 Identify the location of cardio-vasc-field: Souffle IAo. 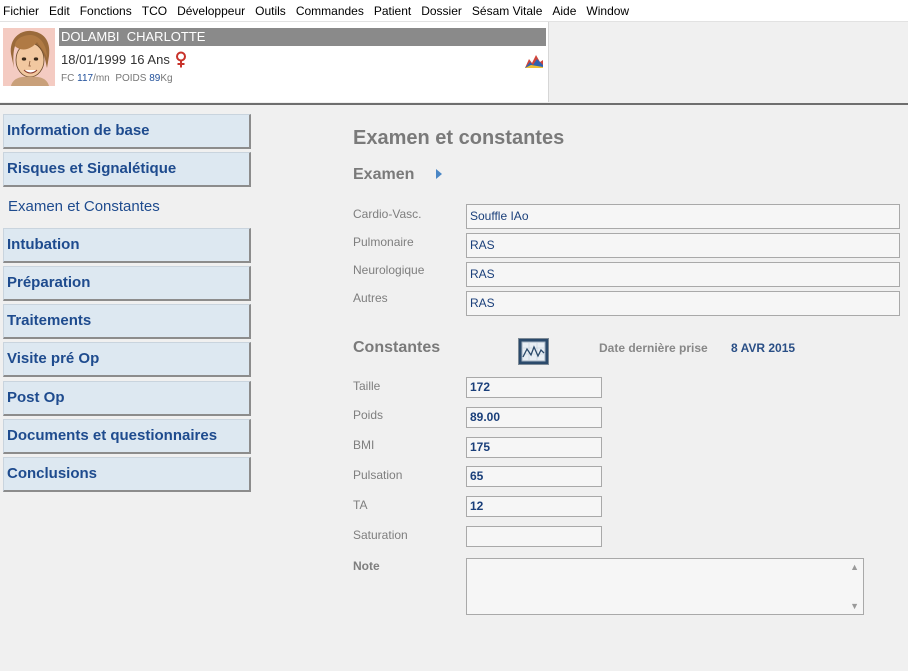
(683, 216).